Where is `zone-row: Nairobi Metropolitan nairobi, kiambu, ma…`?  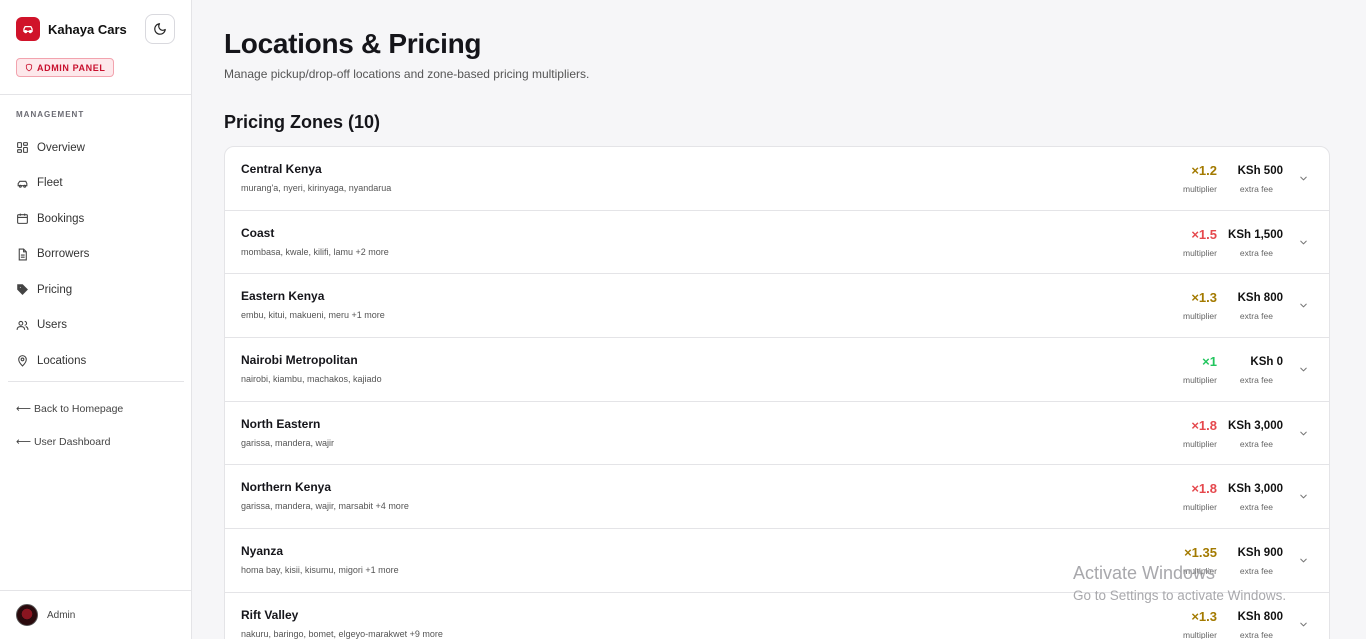 zone-row: Nairobi Metropolitan nairobi, kiambu, ma… is located at coordinates (777, 370).